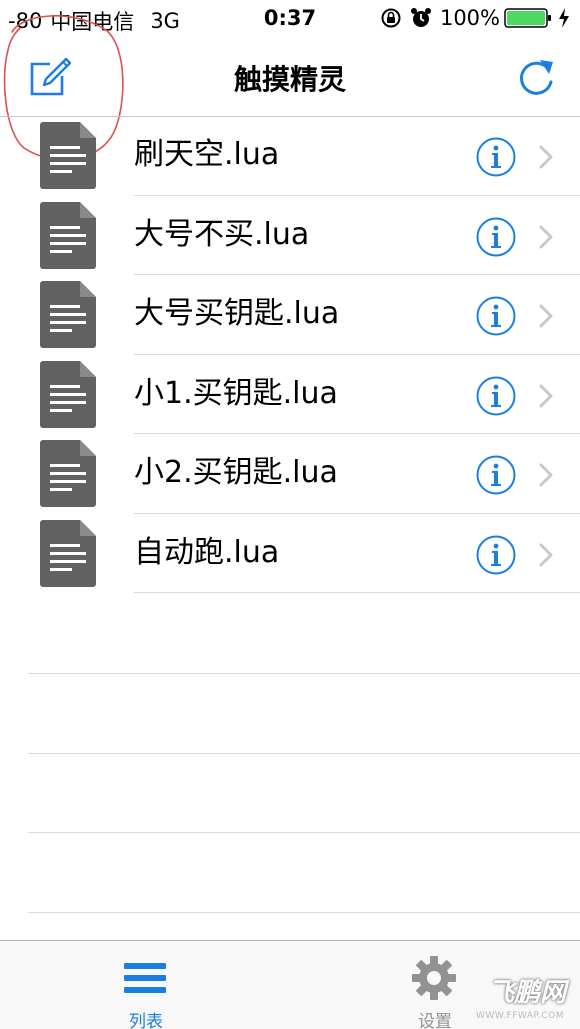  I want to click on file-name: 大号买钥匙.lua, so click(237, 313).